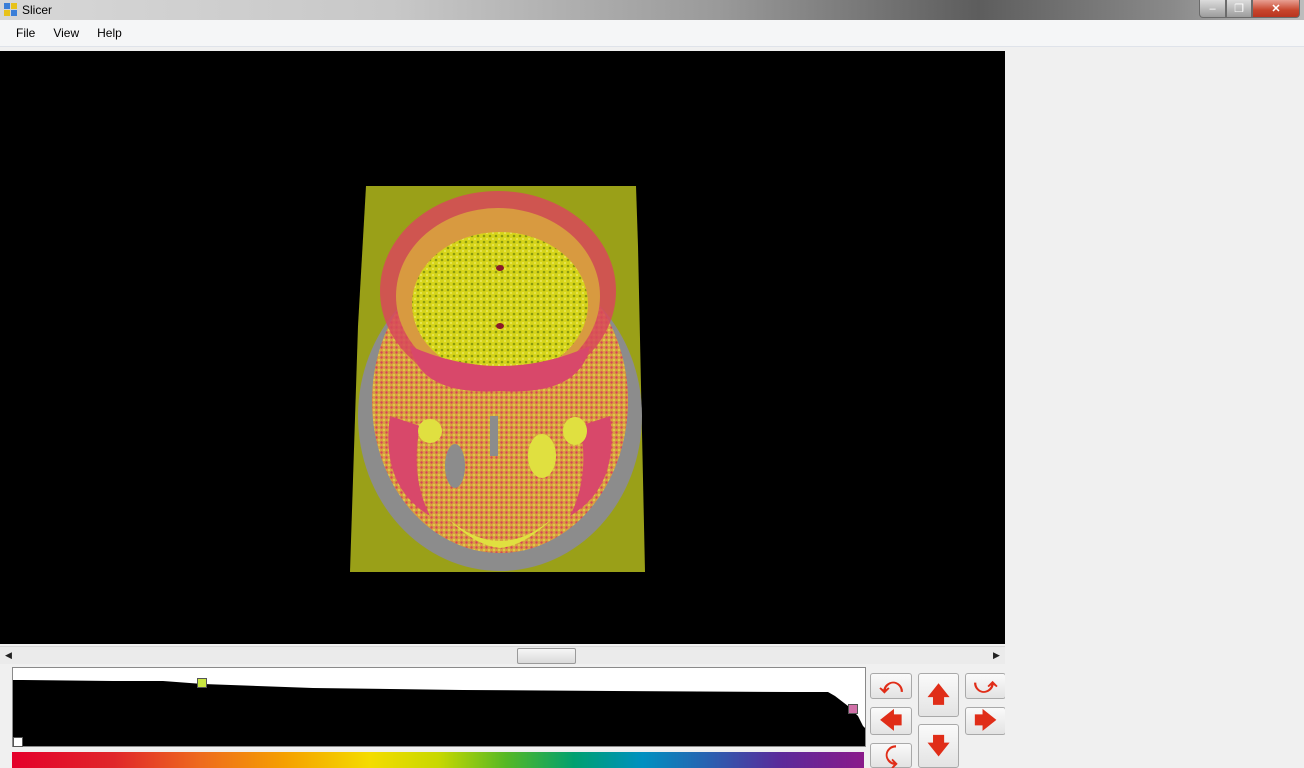 The image size is (1304, 768). Describe the element at coordinates (18, 742) in the screenshot. I see `histogram-low-handle` at that location.